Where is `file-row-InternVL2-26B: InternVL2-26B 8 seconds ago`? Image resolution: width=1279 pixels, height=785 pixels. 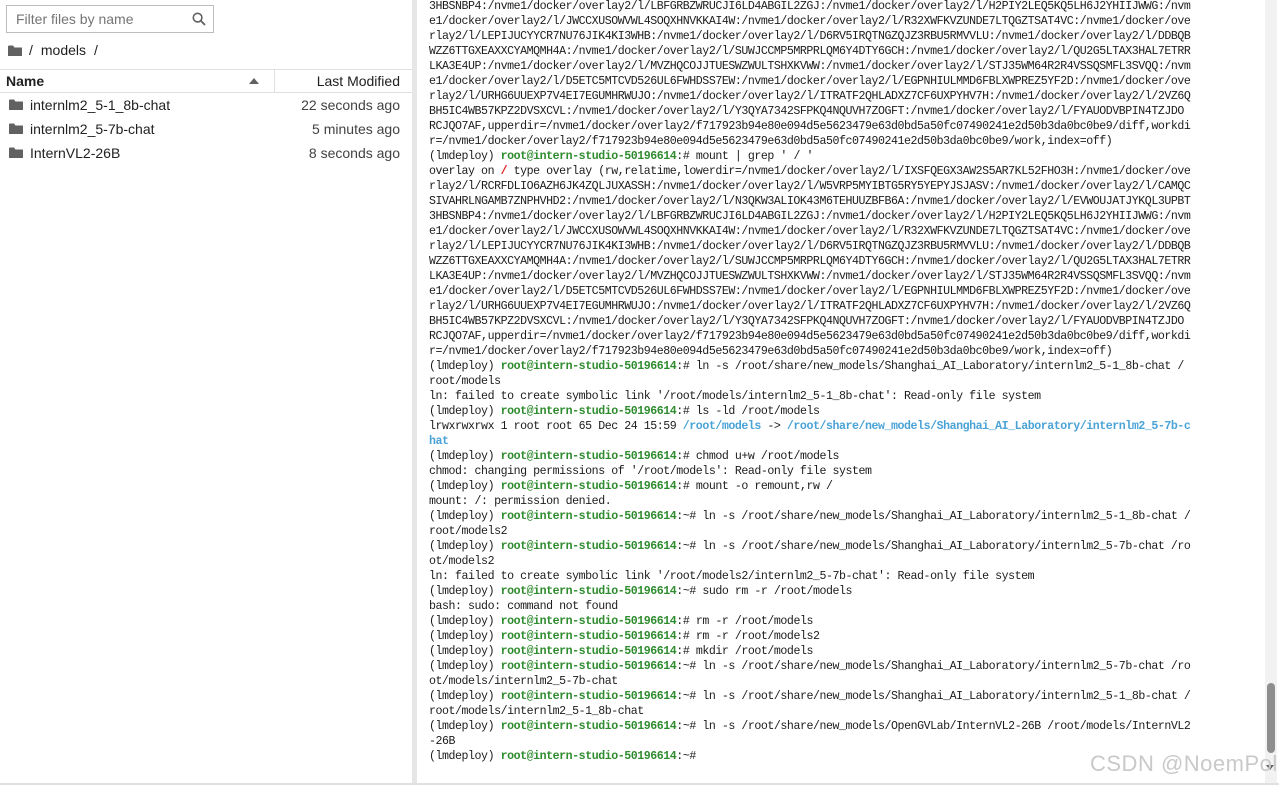 file-row-InternVL2-26B: InternVL2-26B 8 seconds ago is located at coordinates (206, 153).